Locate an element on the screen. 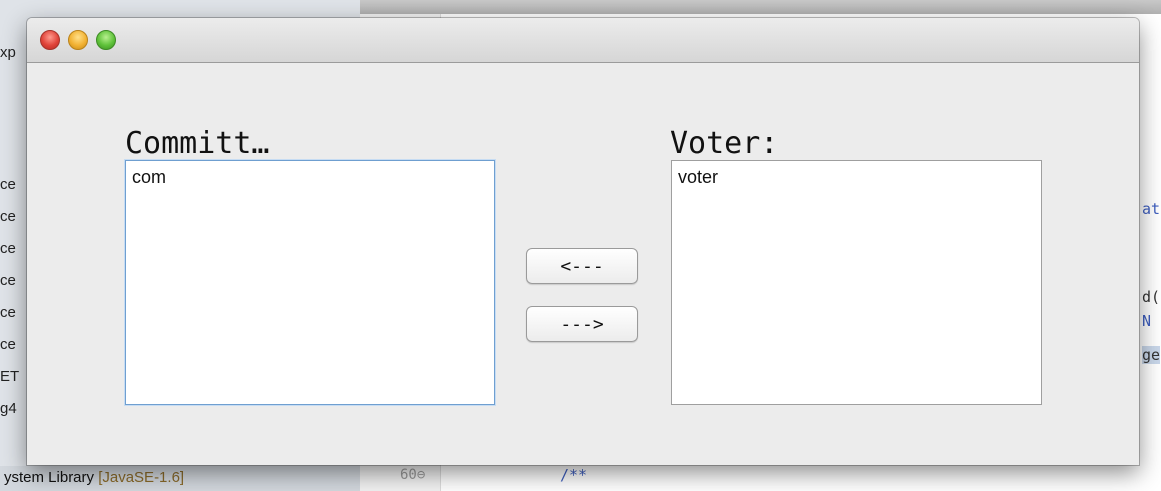 The image size is (1161, 491). jre-version-label: [JavaSE-1.6] is located at coordinates (141, 477).